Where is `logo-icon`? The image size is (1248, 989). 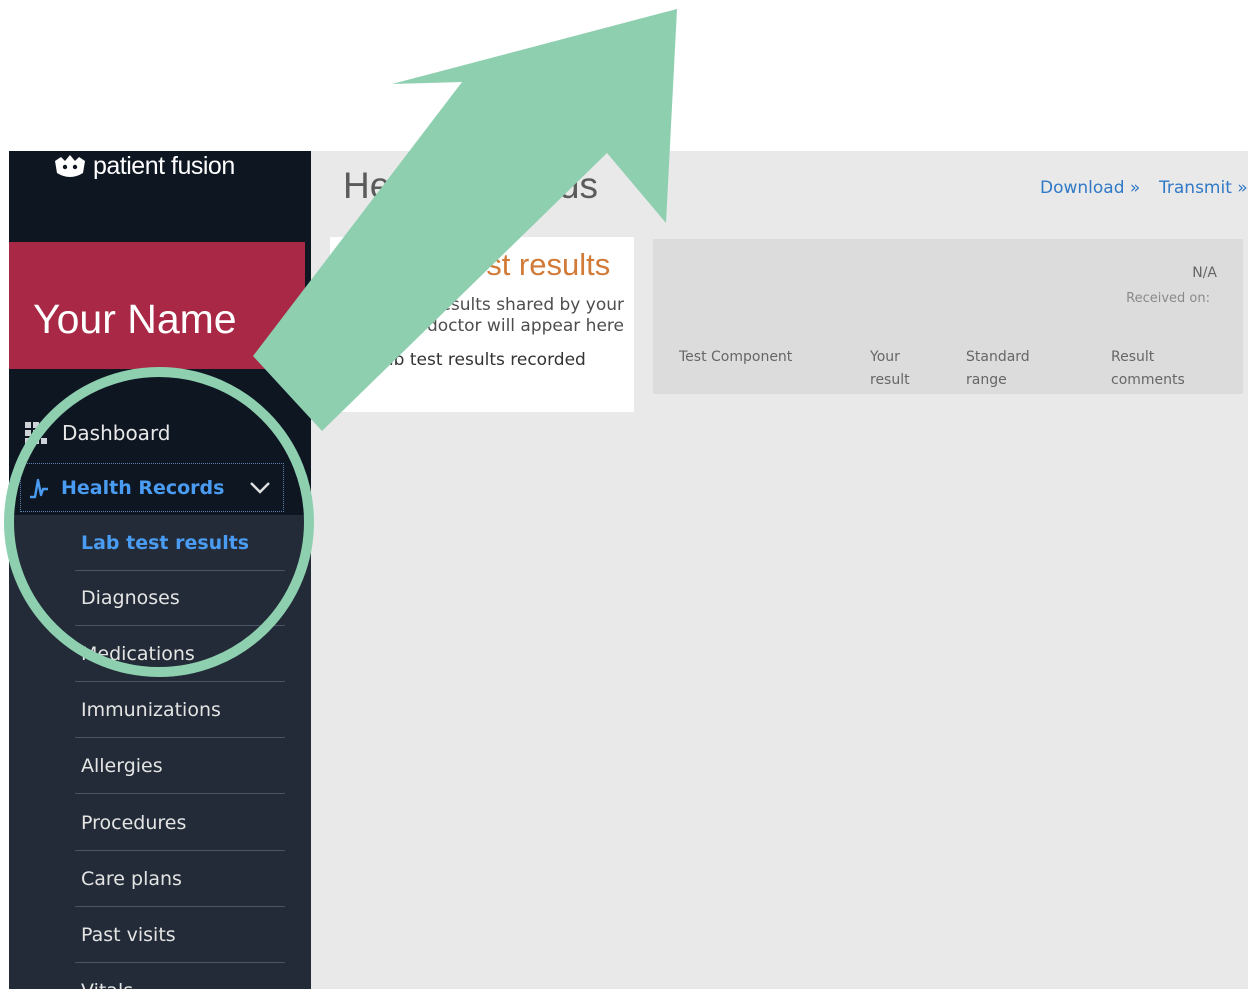
logo-icon is located at coordinates (70, 166).